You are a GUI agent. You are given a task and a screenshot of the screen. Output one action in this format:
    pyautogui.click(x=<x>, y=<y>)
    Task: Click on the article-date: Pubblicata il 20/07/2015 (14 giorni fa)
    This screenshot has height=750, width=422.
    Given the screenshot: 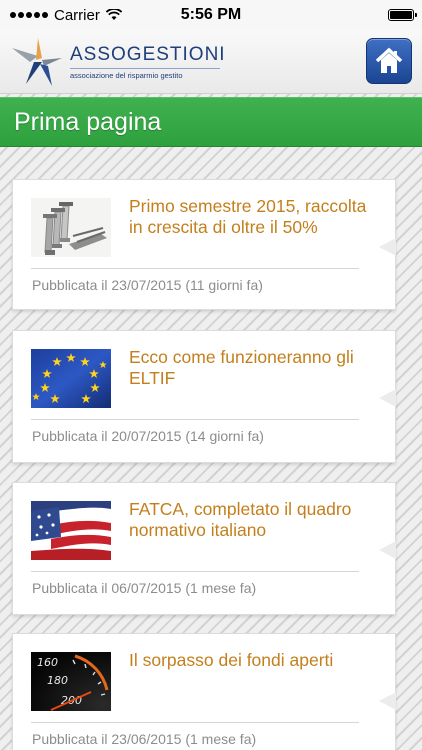 What is the action you would take?
    pyautogui.click(x=148, y=436)
    